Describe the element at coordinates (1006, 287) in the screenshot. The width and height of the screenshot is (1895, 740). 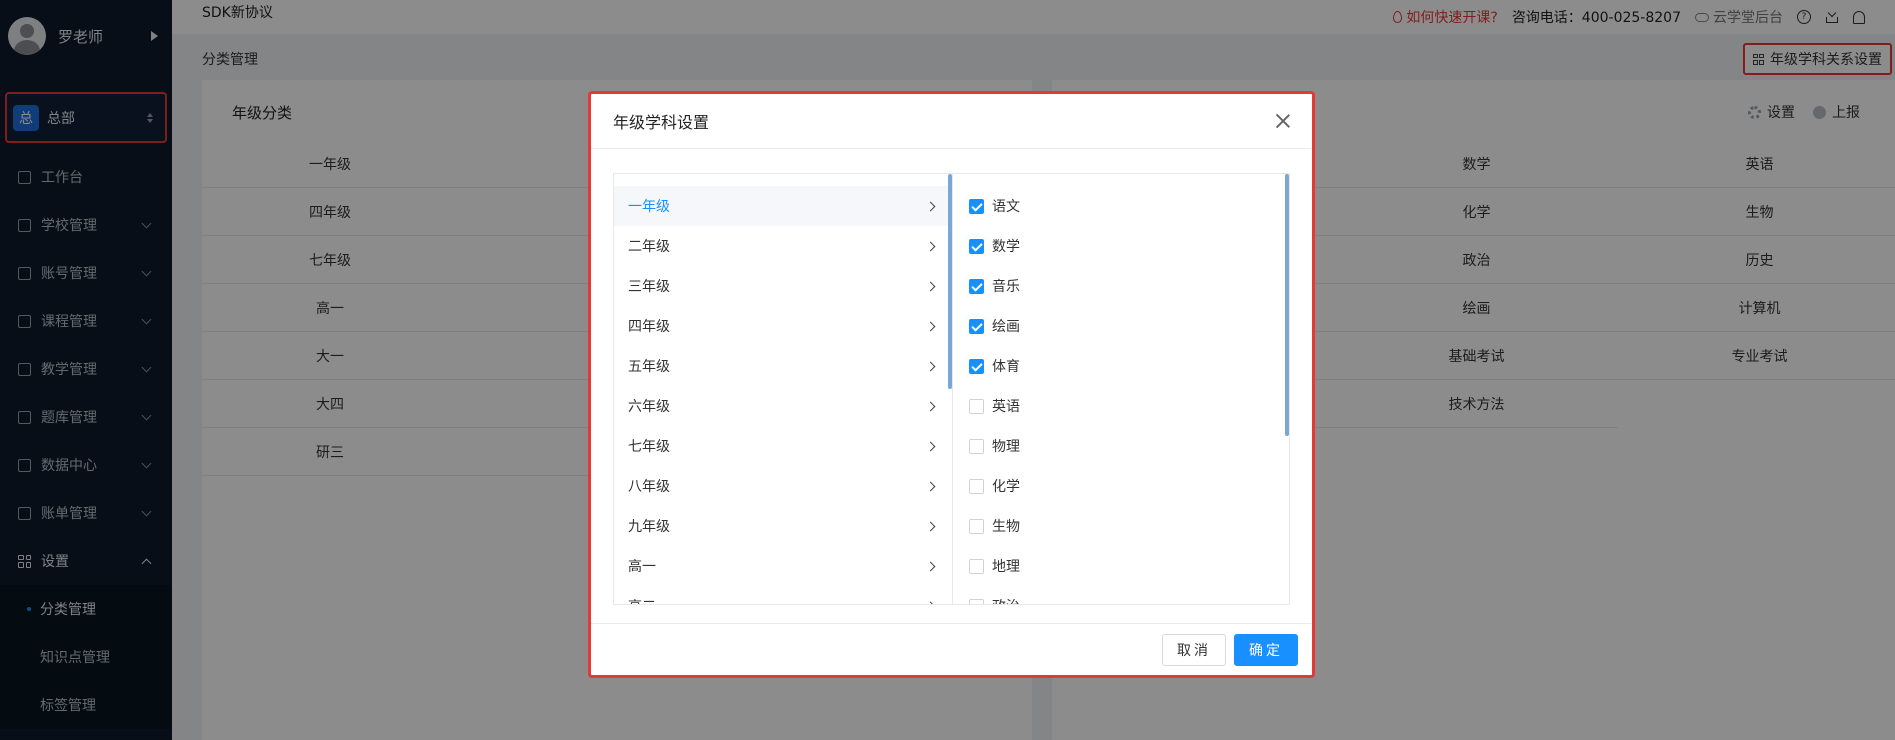
I see `subject-label: 音乐` at that location.